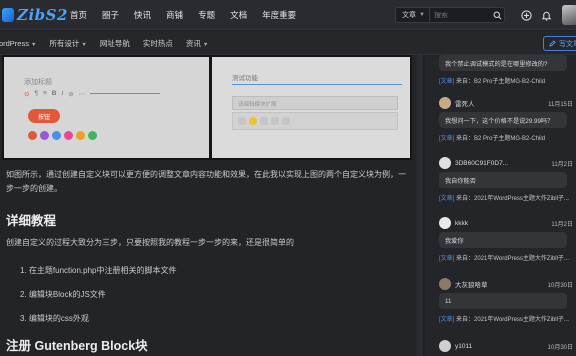  Describe the element at coordinates (503, 240) in the screenshot. I see `comment-content: 我爱你` at that location.